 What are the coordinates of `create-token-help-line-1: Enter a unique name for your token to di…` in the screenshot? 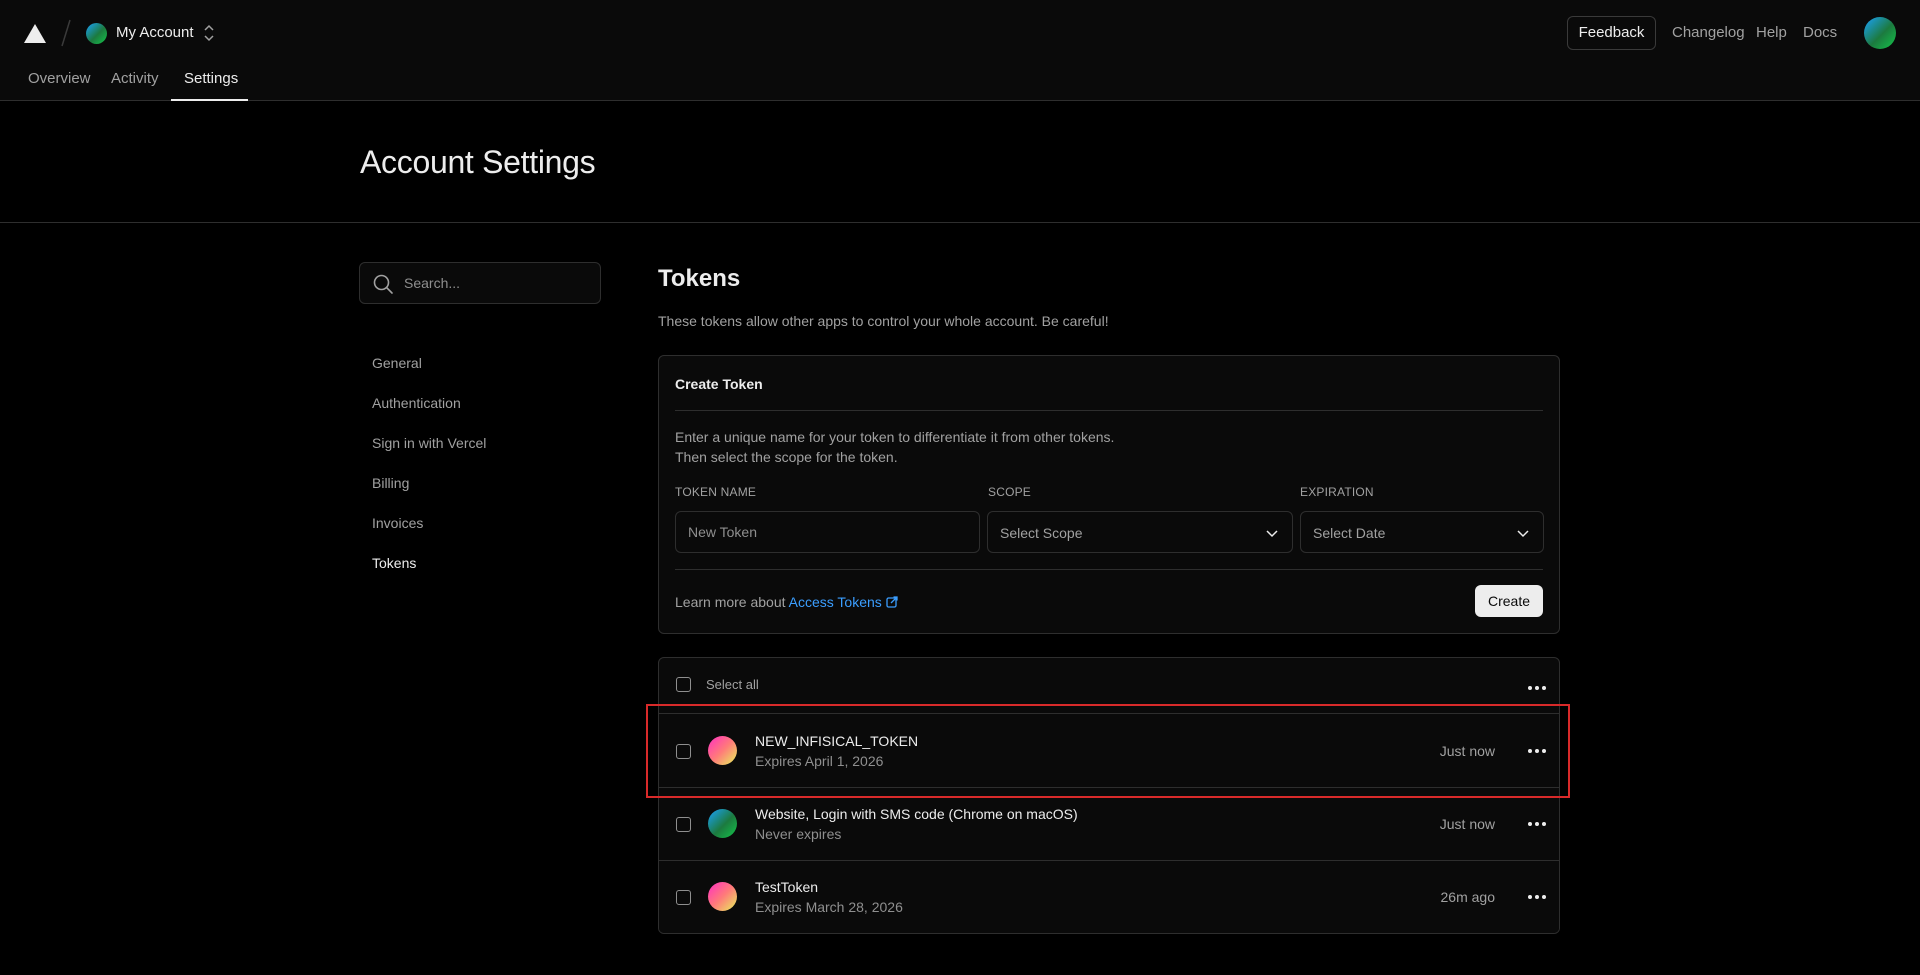 It's located at (895, 437).